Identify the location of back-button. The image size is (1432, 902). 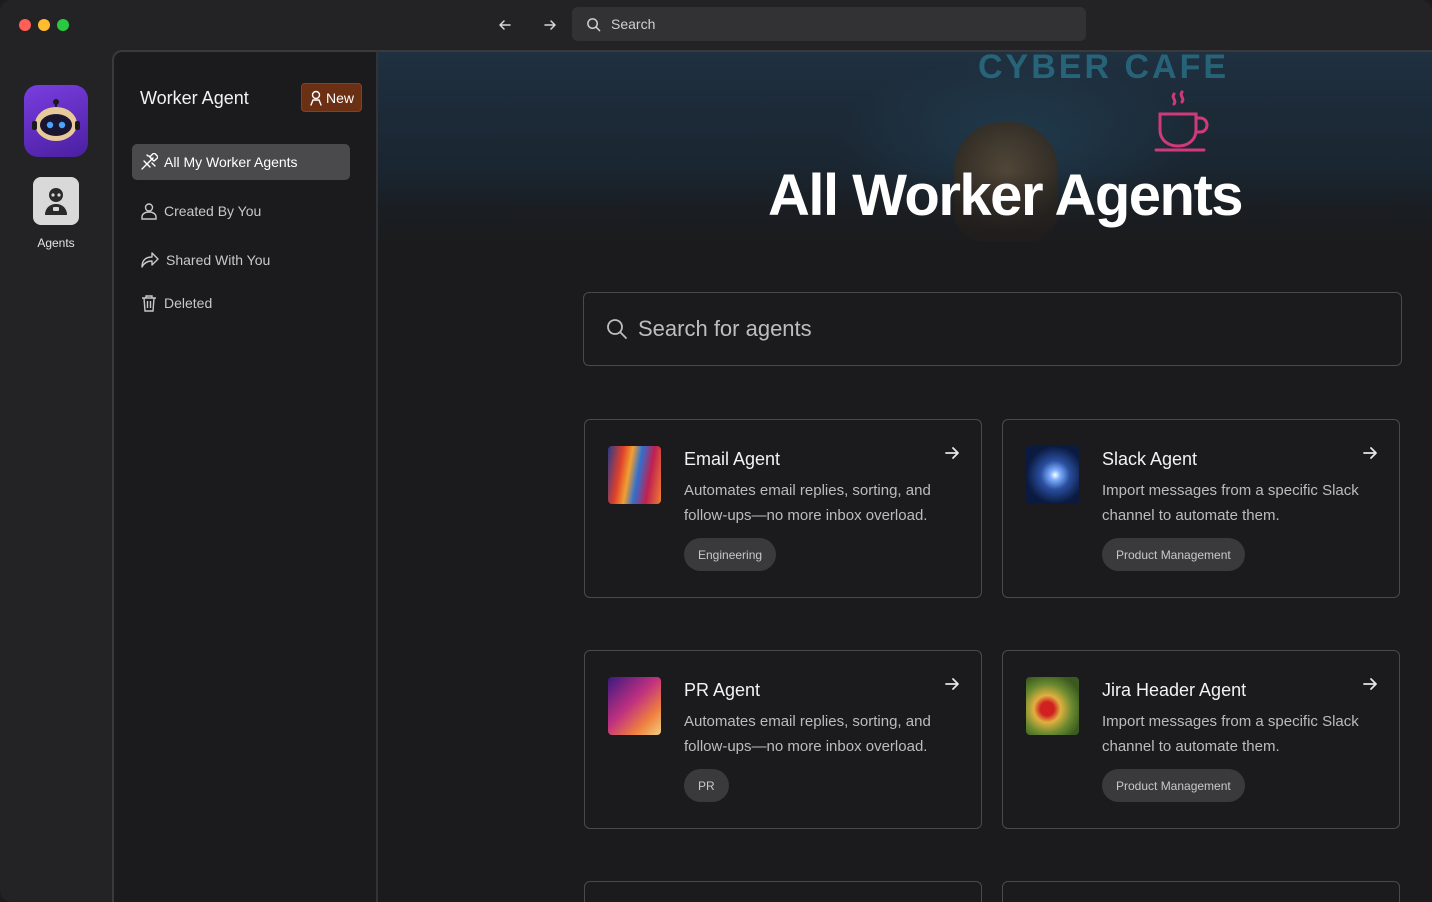
(505, 25).